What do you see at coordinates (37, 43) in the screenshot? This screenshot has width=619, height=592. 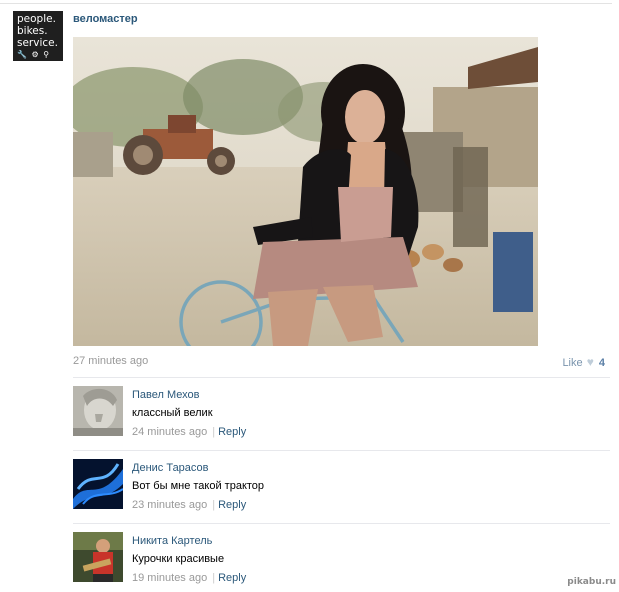 I see `avatar-text-line: service.` at bounding box center [37, 43].